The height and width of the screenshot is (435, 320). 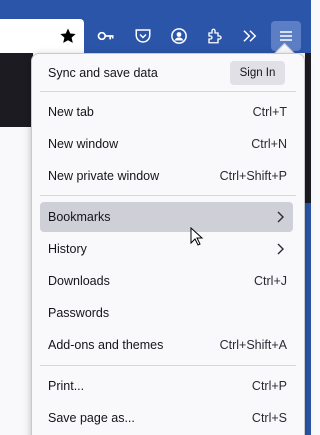 What do you see at coordinates (166, 313) in the screenshot?
I see `menu-item-passwords: Passwords` at bounding box center [166, 313].